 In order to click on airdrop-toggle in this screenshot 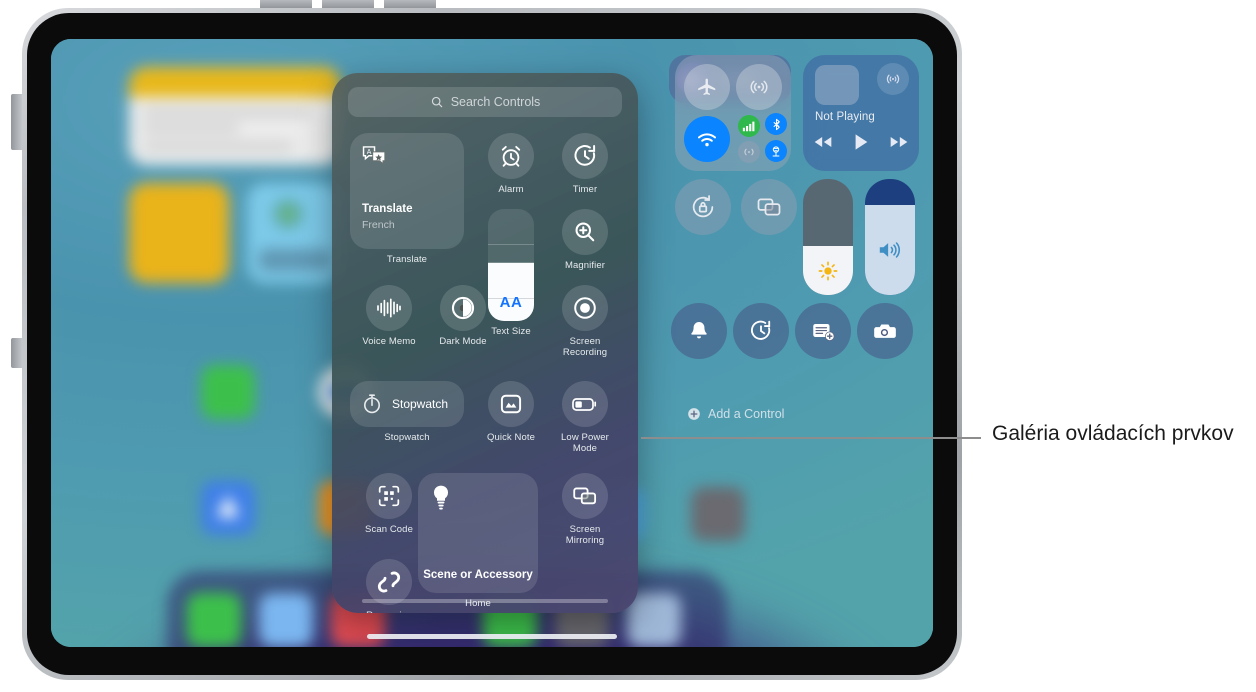, I will do `click(759, 87)`.